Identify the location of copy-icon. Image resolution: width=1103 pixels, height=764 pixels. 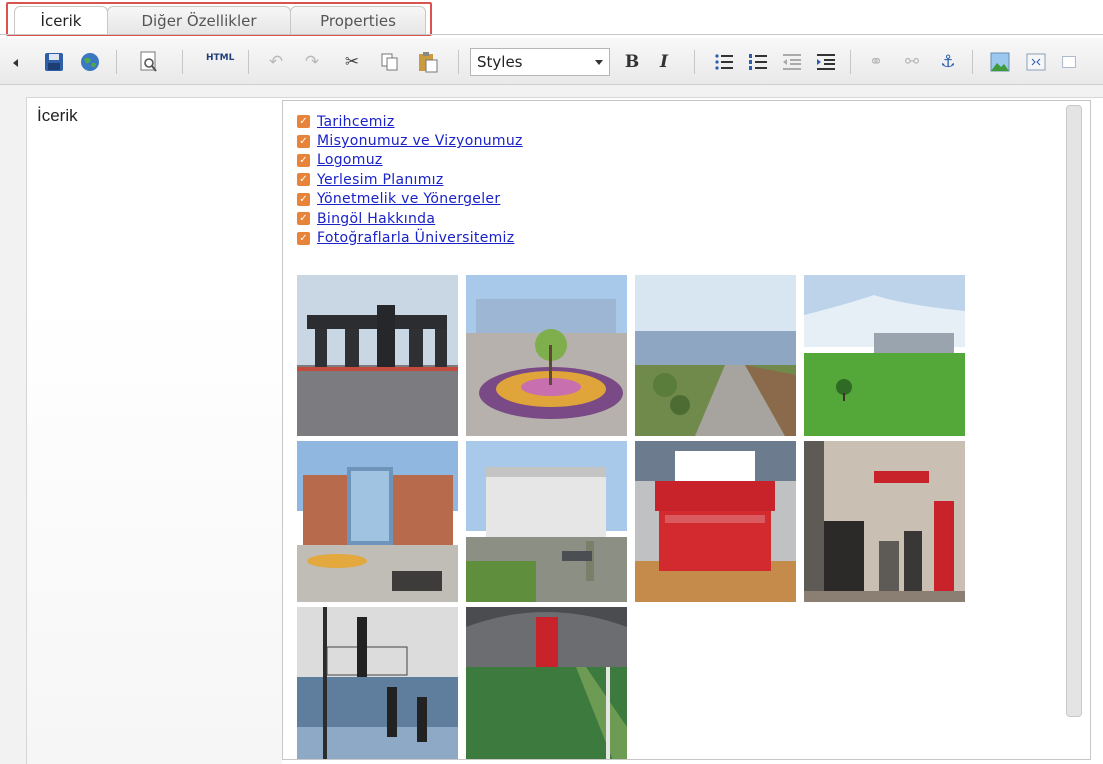
(390, 62).